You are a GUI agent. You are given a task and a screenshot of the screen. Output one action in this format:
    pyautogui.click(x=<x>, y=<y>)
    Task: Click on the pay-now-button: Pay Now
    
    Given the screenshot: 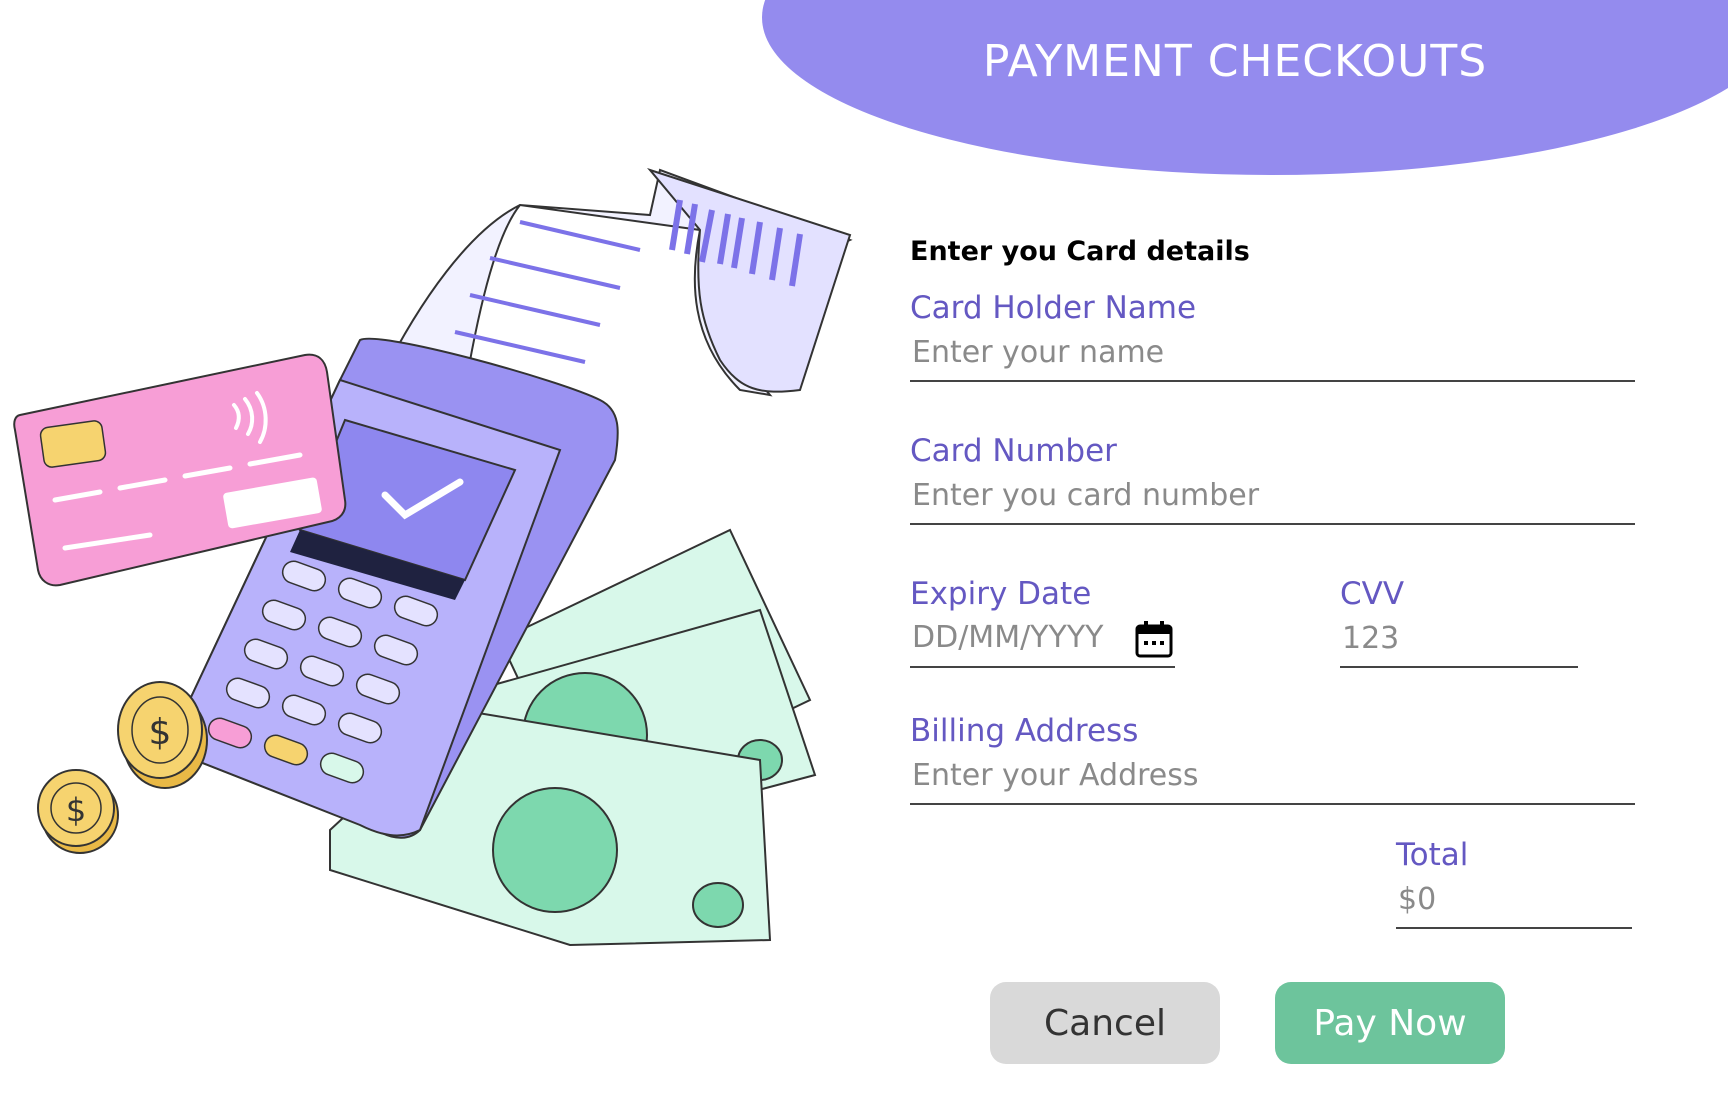 What is the action you would take?
    pyautogui.click(x=1390, y=1023)
    